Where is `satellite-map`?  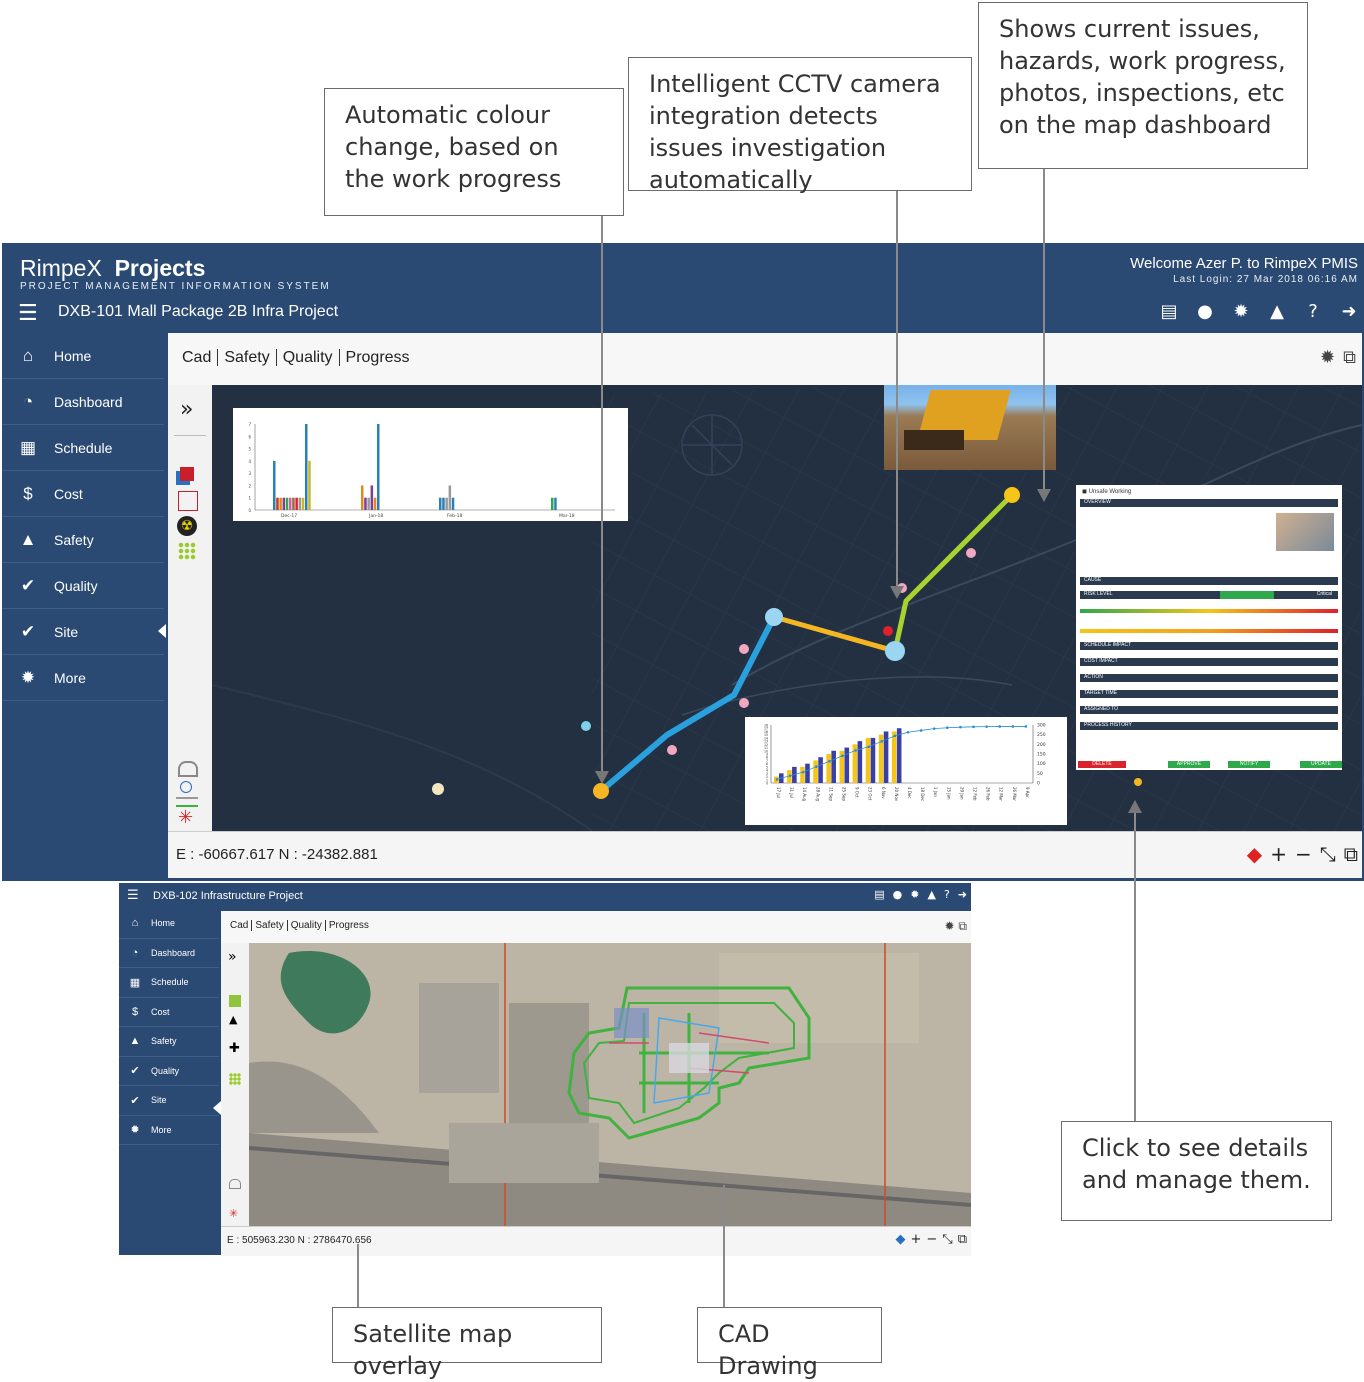 satellite-map is located at coordinates (610, 1084).